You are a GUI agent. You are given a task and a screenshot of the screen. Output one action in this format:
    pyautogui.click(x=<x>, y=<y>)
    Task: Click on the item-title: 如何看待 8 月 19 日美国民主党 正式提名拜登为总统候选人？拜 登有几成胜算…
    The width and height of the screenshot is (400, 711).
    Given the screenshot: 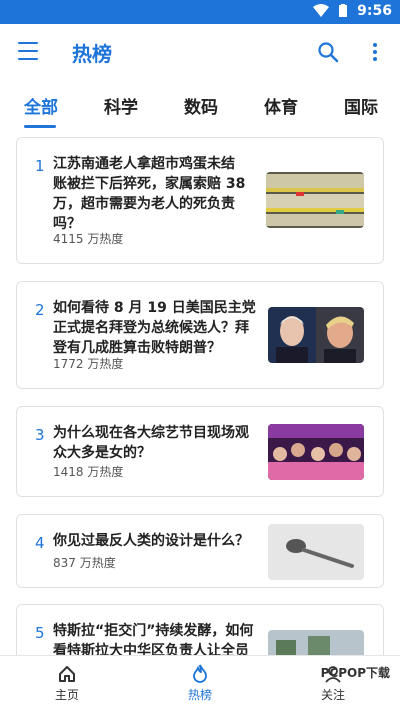 What is the action you would take?
    pyautogui.click(x=154, y=328)
    